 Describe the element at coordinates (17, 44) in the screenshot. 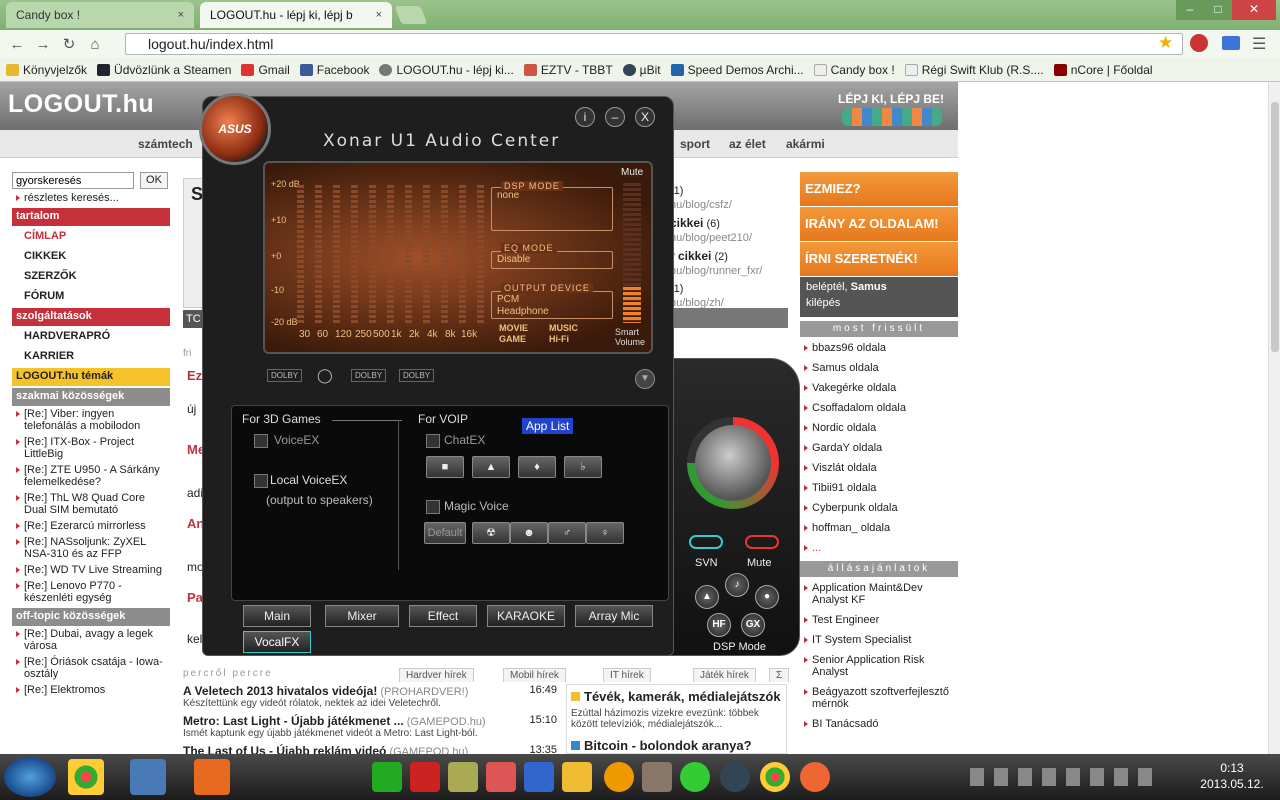

I see `back-arrow-icon: ←` at that location.